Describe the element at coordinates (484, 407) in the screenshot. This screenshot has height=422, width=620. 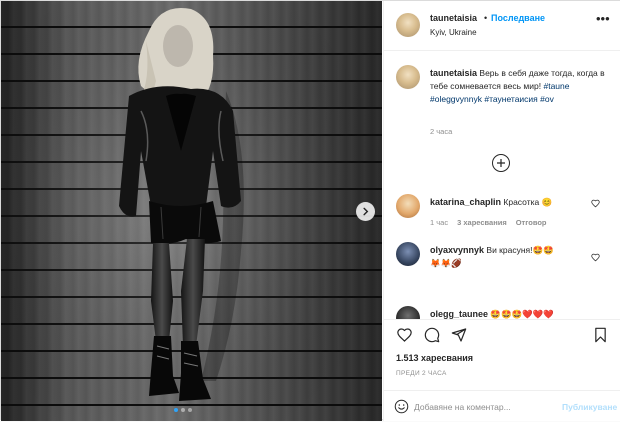
I see `comment-input` at that location.